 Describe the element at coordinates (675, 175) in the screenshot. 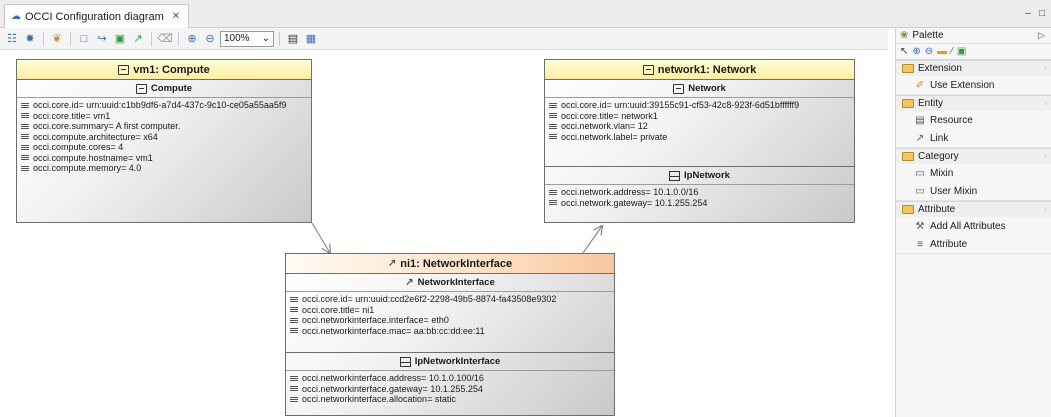

I see `mixin-icon` at that location.